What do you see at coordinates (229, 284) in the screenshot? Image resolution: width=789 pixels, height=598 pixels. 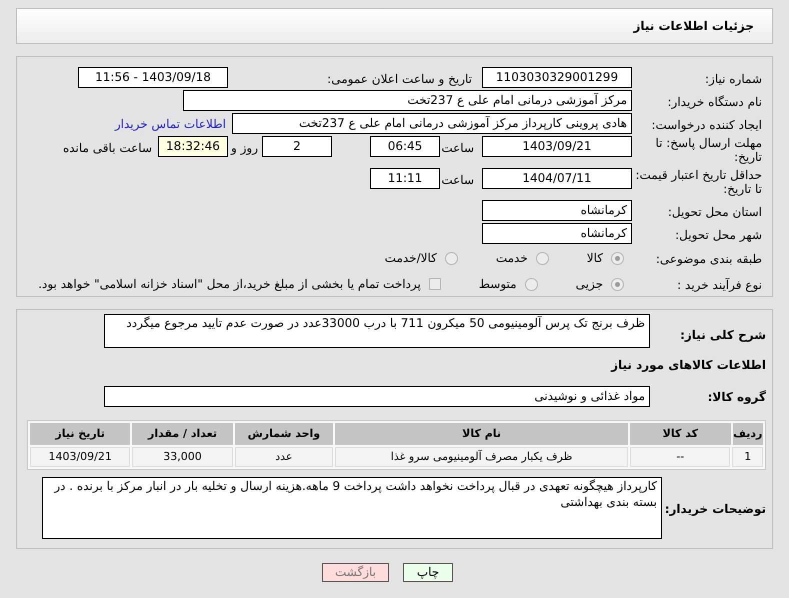 I see `field-label: پرداخت تمام یا بخشی از مبلغ خرید،از محل "اسناد خزانه اسلامی" خواهد بود.` at bounding box center [229, 284].